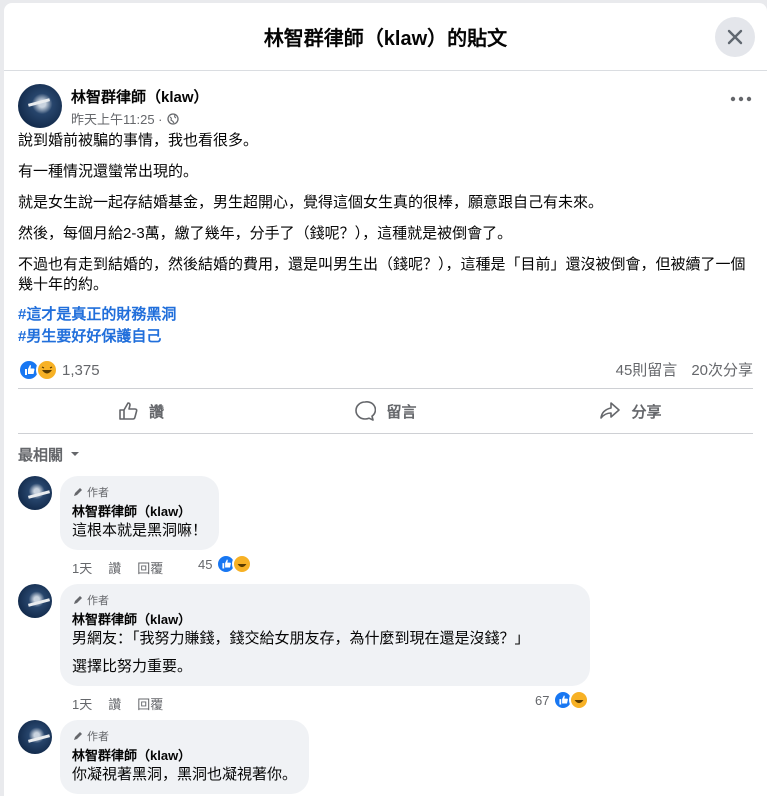  I want to click on comment-button: 留言, so click(385, 411).